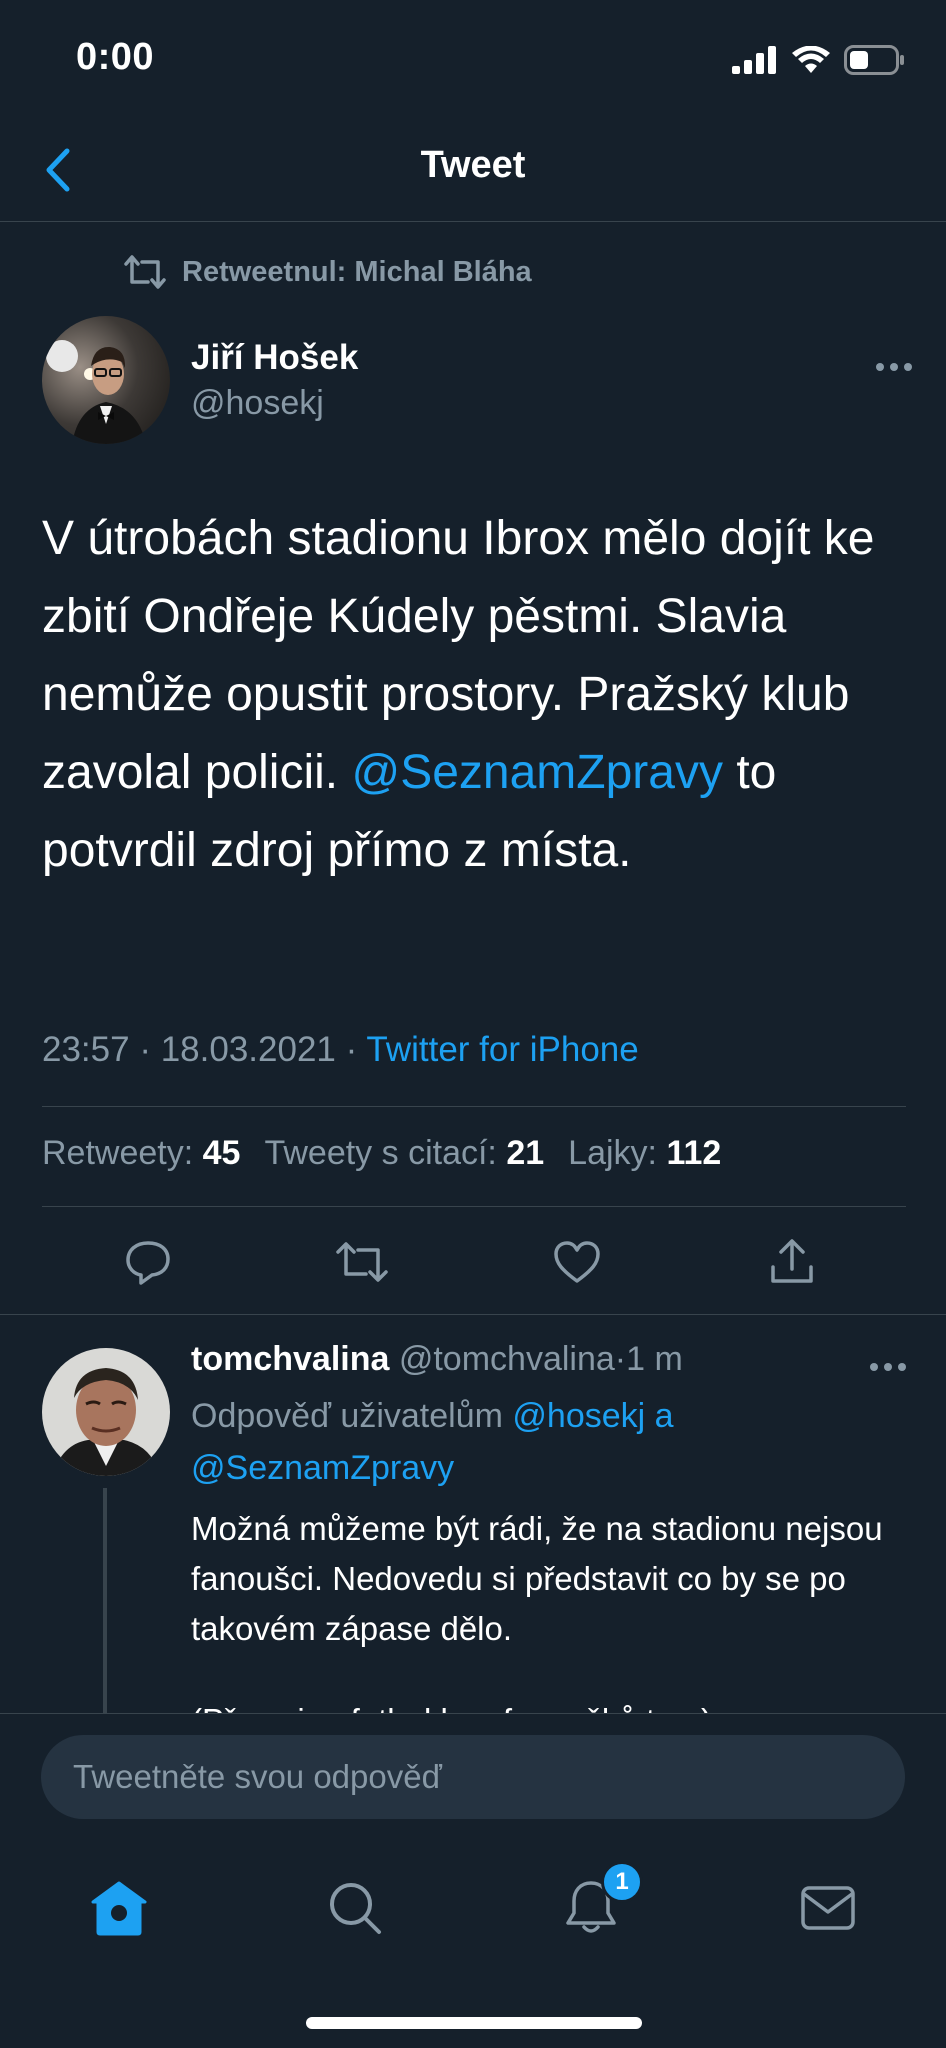 The height and width of the screenshot is (2048, 946). I want to click on mail-icon, so click(828, 1908).